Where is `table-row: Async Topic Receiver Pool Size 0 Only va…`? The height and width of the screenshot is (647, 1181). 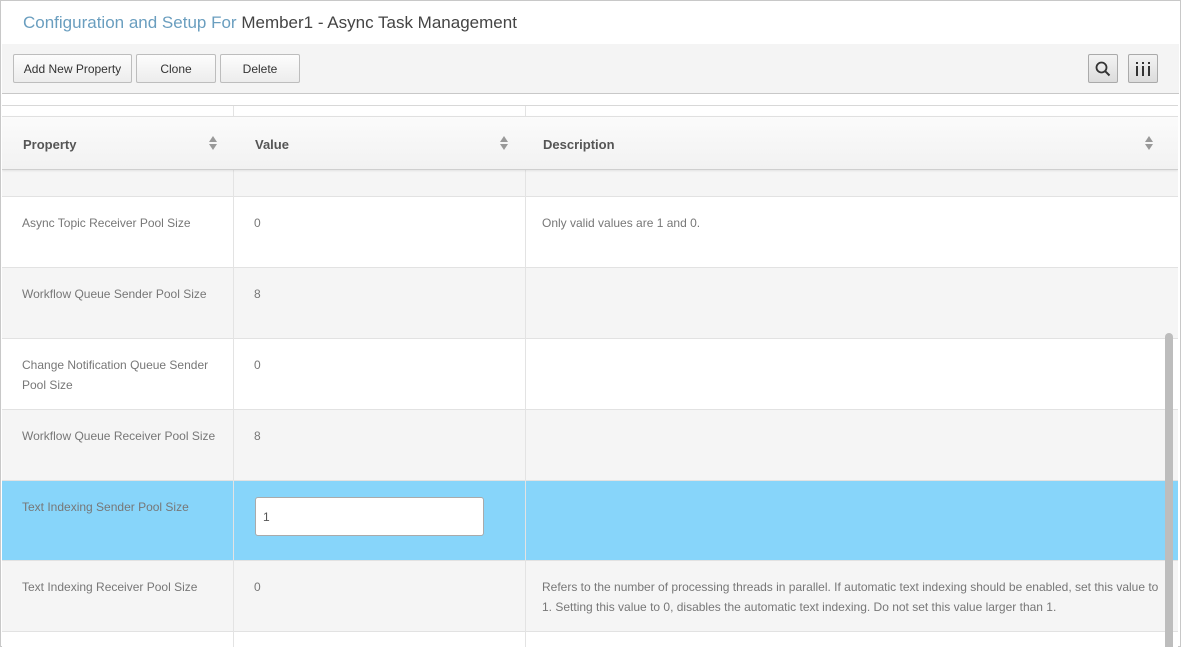
table-row: Async Topic Receiver Pool Size 0 Only va… is located at coordinates (590, 232).